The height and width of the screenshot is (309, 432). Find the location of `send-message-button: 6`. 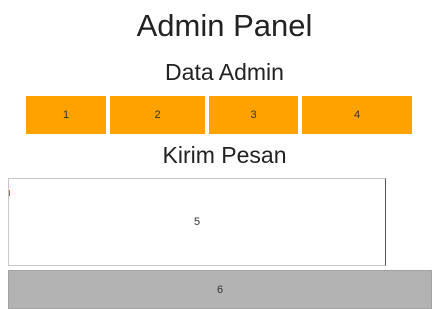

send-message-button: 6 is located at coordinates (220, 289).